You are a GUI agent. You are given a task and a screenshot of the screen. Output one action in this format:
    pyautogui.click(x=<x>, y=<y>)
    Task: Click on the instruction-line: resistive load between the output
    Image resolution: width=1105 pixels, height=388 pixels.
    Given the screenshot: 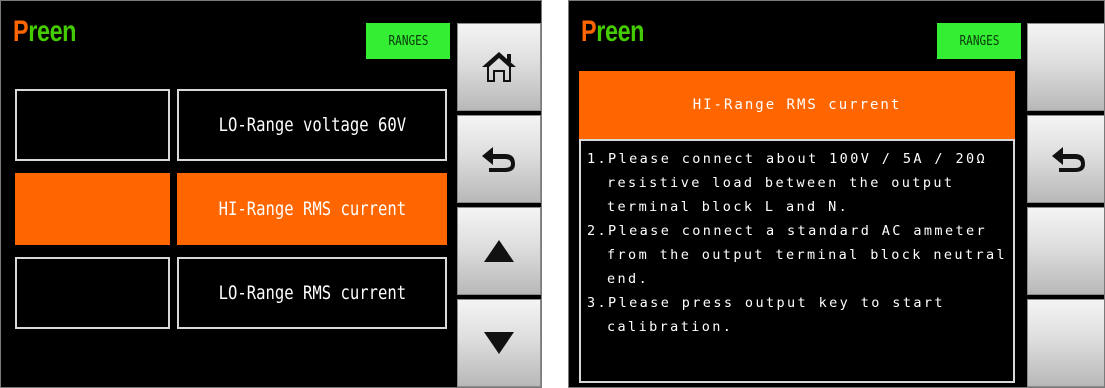 What is the action you would take?
    pyautogui.click(x=781, y=183)
    